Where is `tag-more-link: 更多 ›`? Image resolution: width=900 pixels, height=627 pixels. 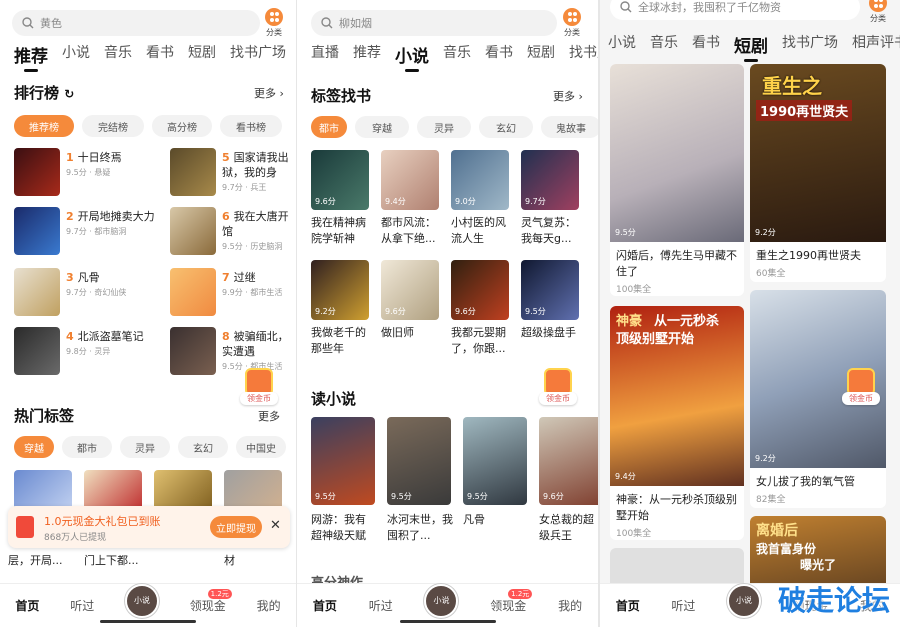
tag-more-link: 更多 › is located at coordinates (568, 96).